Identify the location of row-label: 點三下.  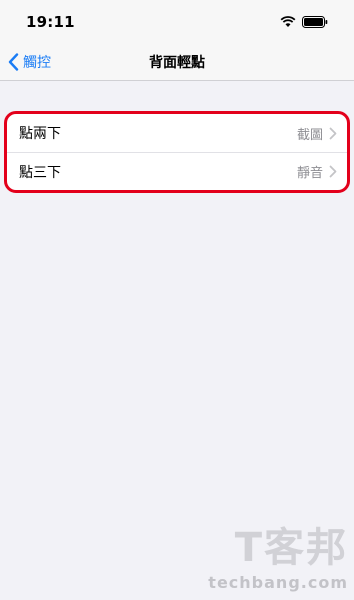
(40, 172).